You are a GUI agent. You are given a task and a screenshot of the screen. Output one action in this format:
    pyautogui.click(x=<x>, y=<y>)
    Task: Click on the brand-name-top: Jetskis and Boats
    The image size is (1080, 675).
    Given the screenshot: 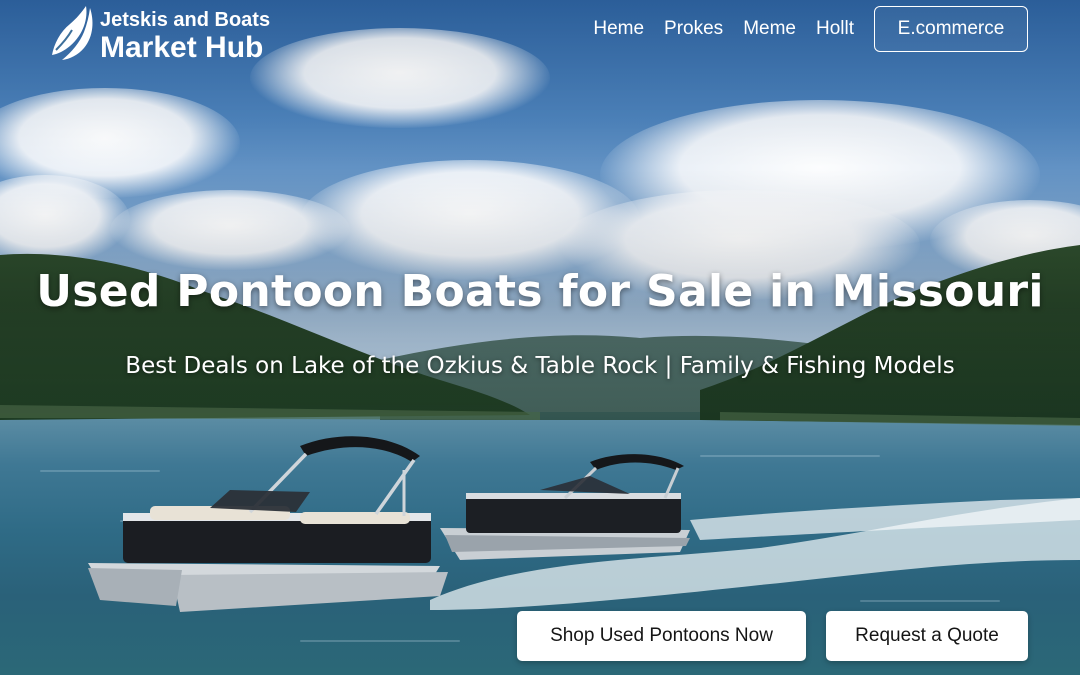 What is the action you would take?
    pyautogui.click(x=185, y=20)
    